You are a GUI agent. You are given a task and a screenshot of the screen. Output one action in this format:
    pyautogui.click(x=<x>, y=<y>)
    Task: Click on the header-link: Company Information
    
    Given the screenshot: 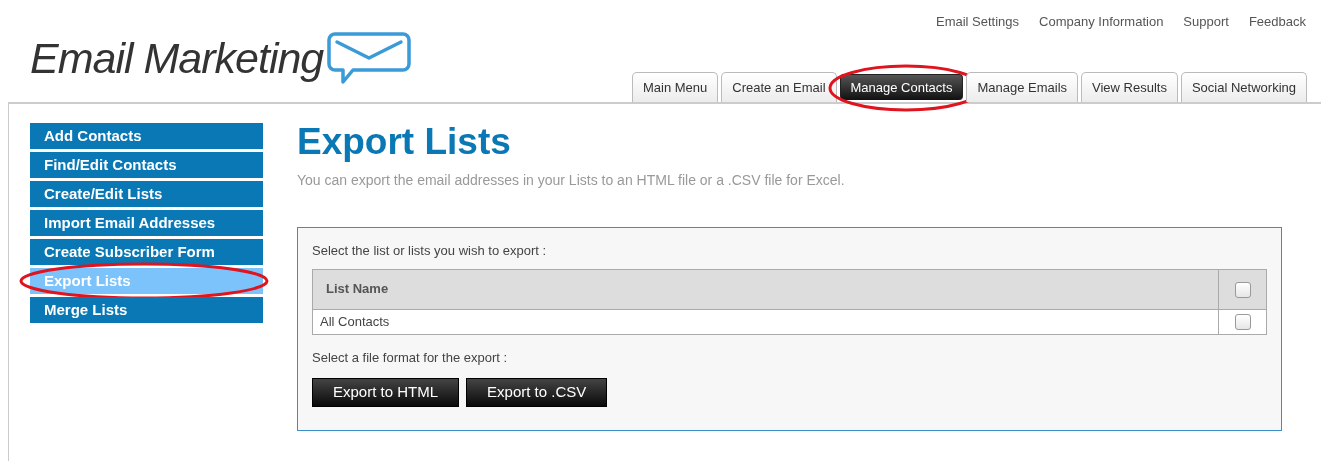 What is the action you would take?
    pyautogui.click(x=1101, y=22)
    